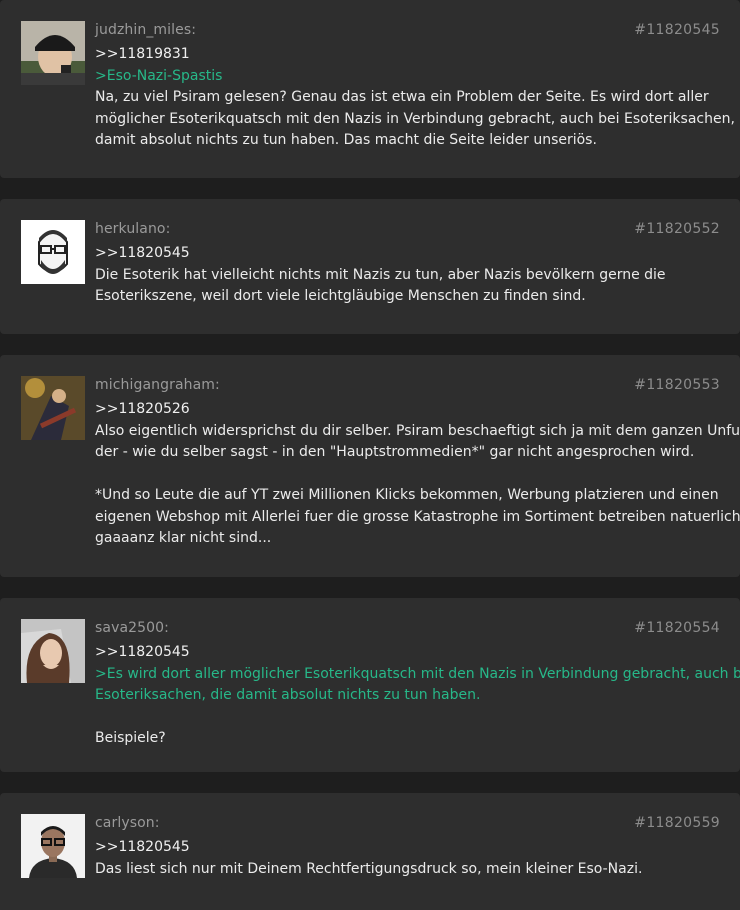 This screenshot has height=910, width=740. What do you see at coordinates (159, 75) in the screenshot?
I see `greentext-quote: >Eso-Nazi-Spastis` at bounding box center [159, 75].